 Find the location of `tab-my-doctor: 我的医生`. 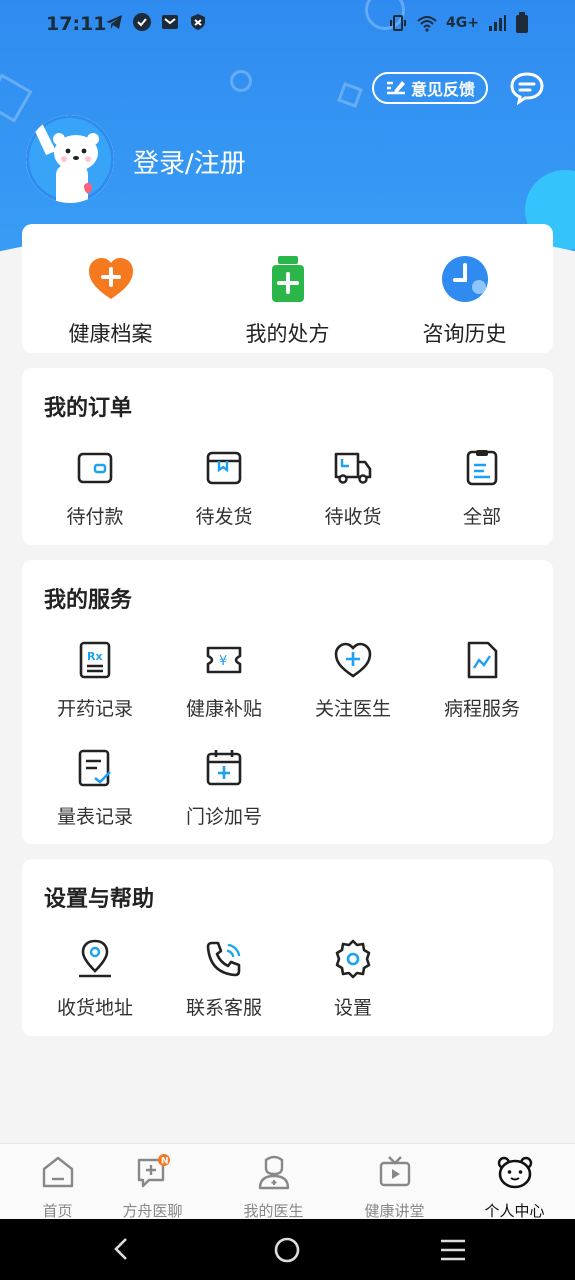

tab-my-doctor: 我的医生 is located at coordinates (273, 1182).